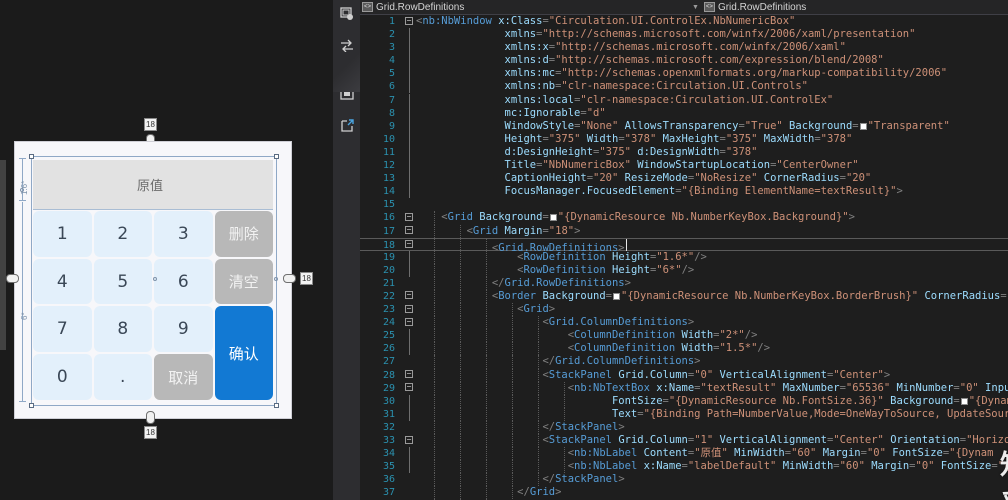 This screenshot has width=1008, height=500. I want to click on code-line: 27 </Grid.ColumnDefinitions>, so click(684, 362).